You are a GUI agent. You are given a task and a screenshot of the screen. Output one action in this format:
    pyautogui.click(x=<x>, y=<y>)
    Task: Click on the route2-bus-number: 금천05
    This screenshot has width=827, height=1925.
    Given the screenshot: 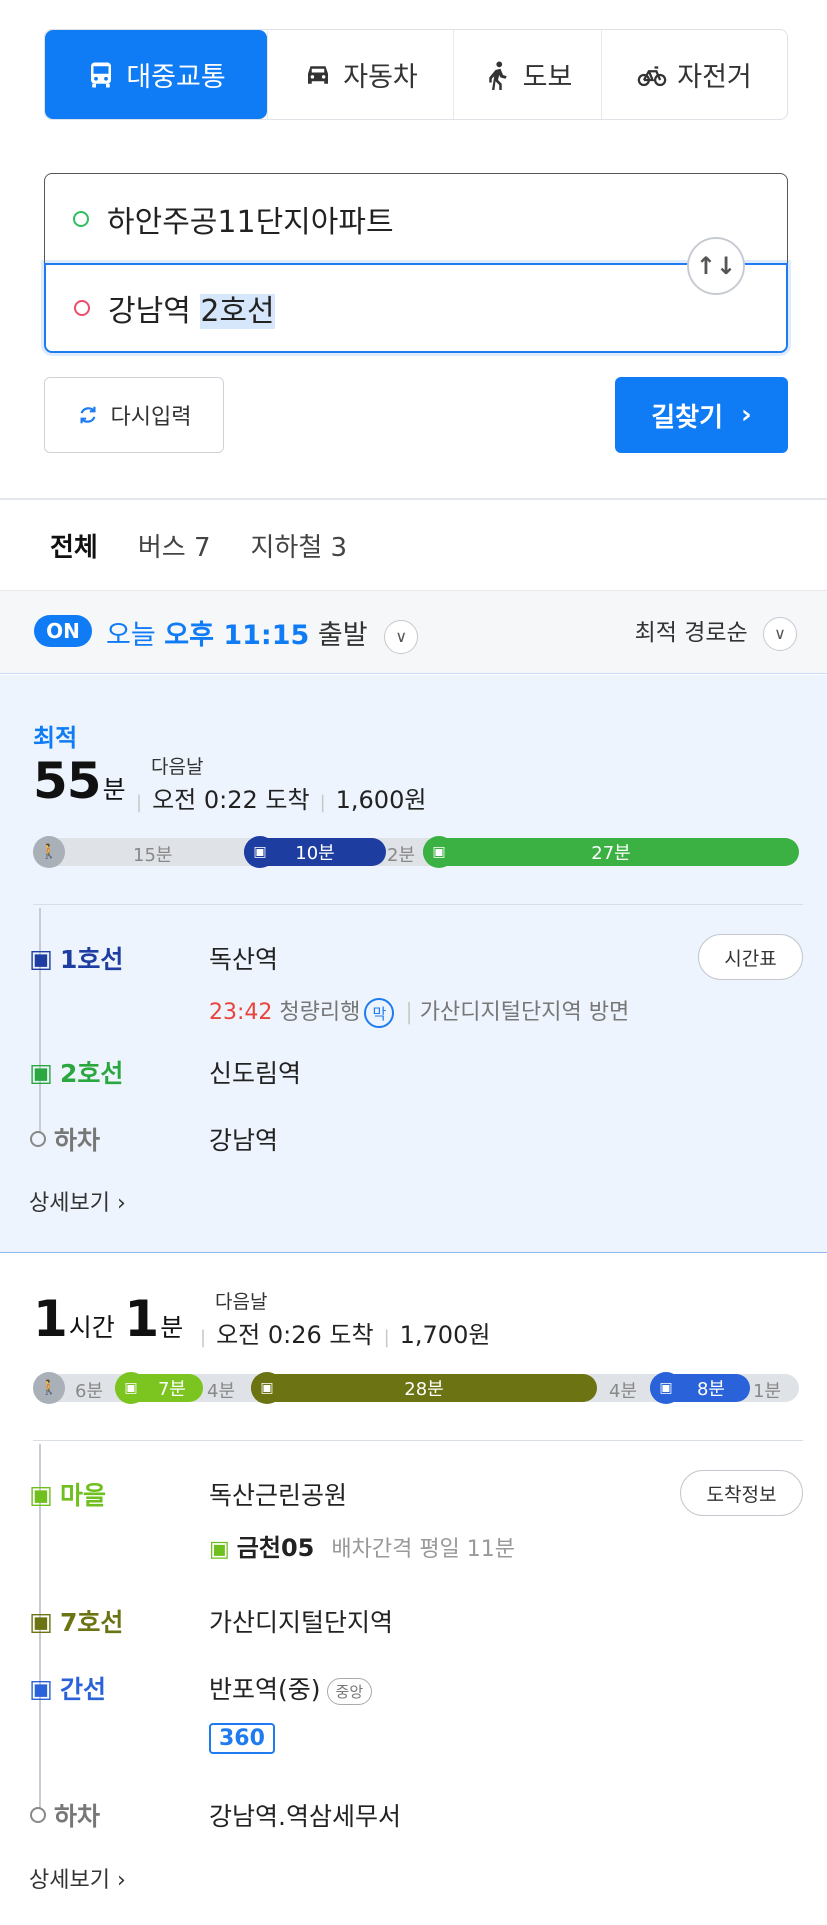 What is the action you would take?
    pyautogui.click(x=275, y=1548)
    